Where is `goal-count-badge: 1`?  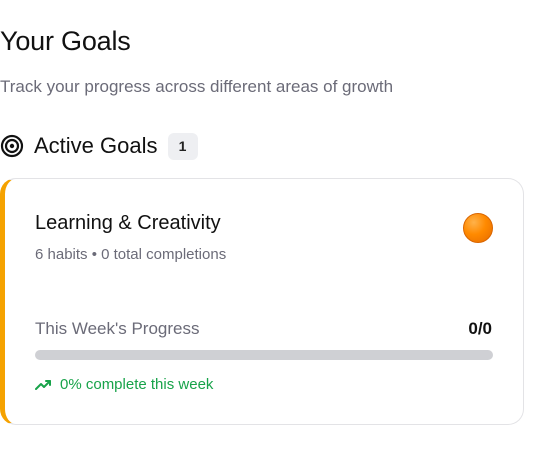 goal-count-badge: 1 is located at coordinates (182, 146).